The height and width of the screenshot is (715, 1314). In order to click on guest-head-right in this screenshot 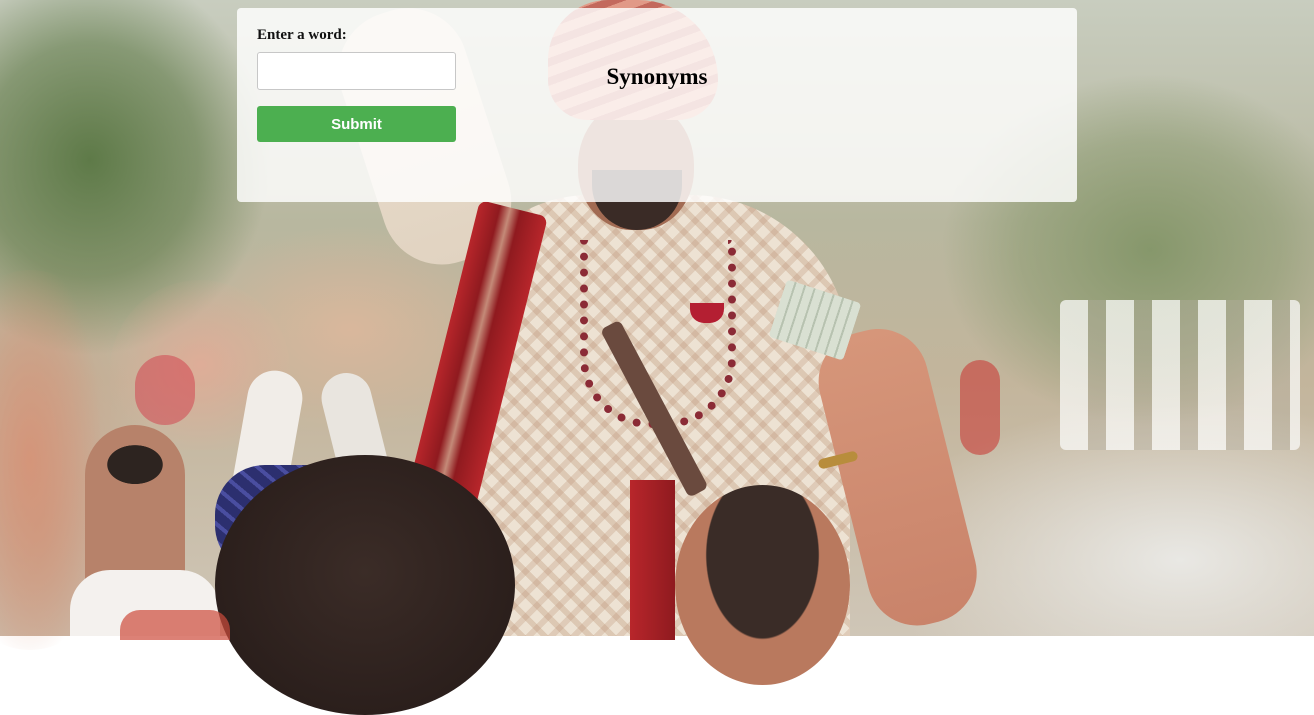, I will do `click(762, 585)`.